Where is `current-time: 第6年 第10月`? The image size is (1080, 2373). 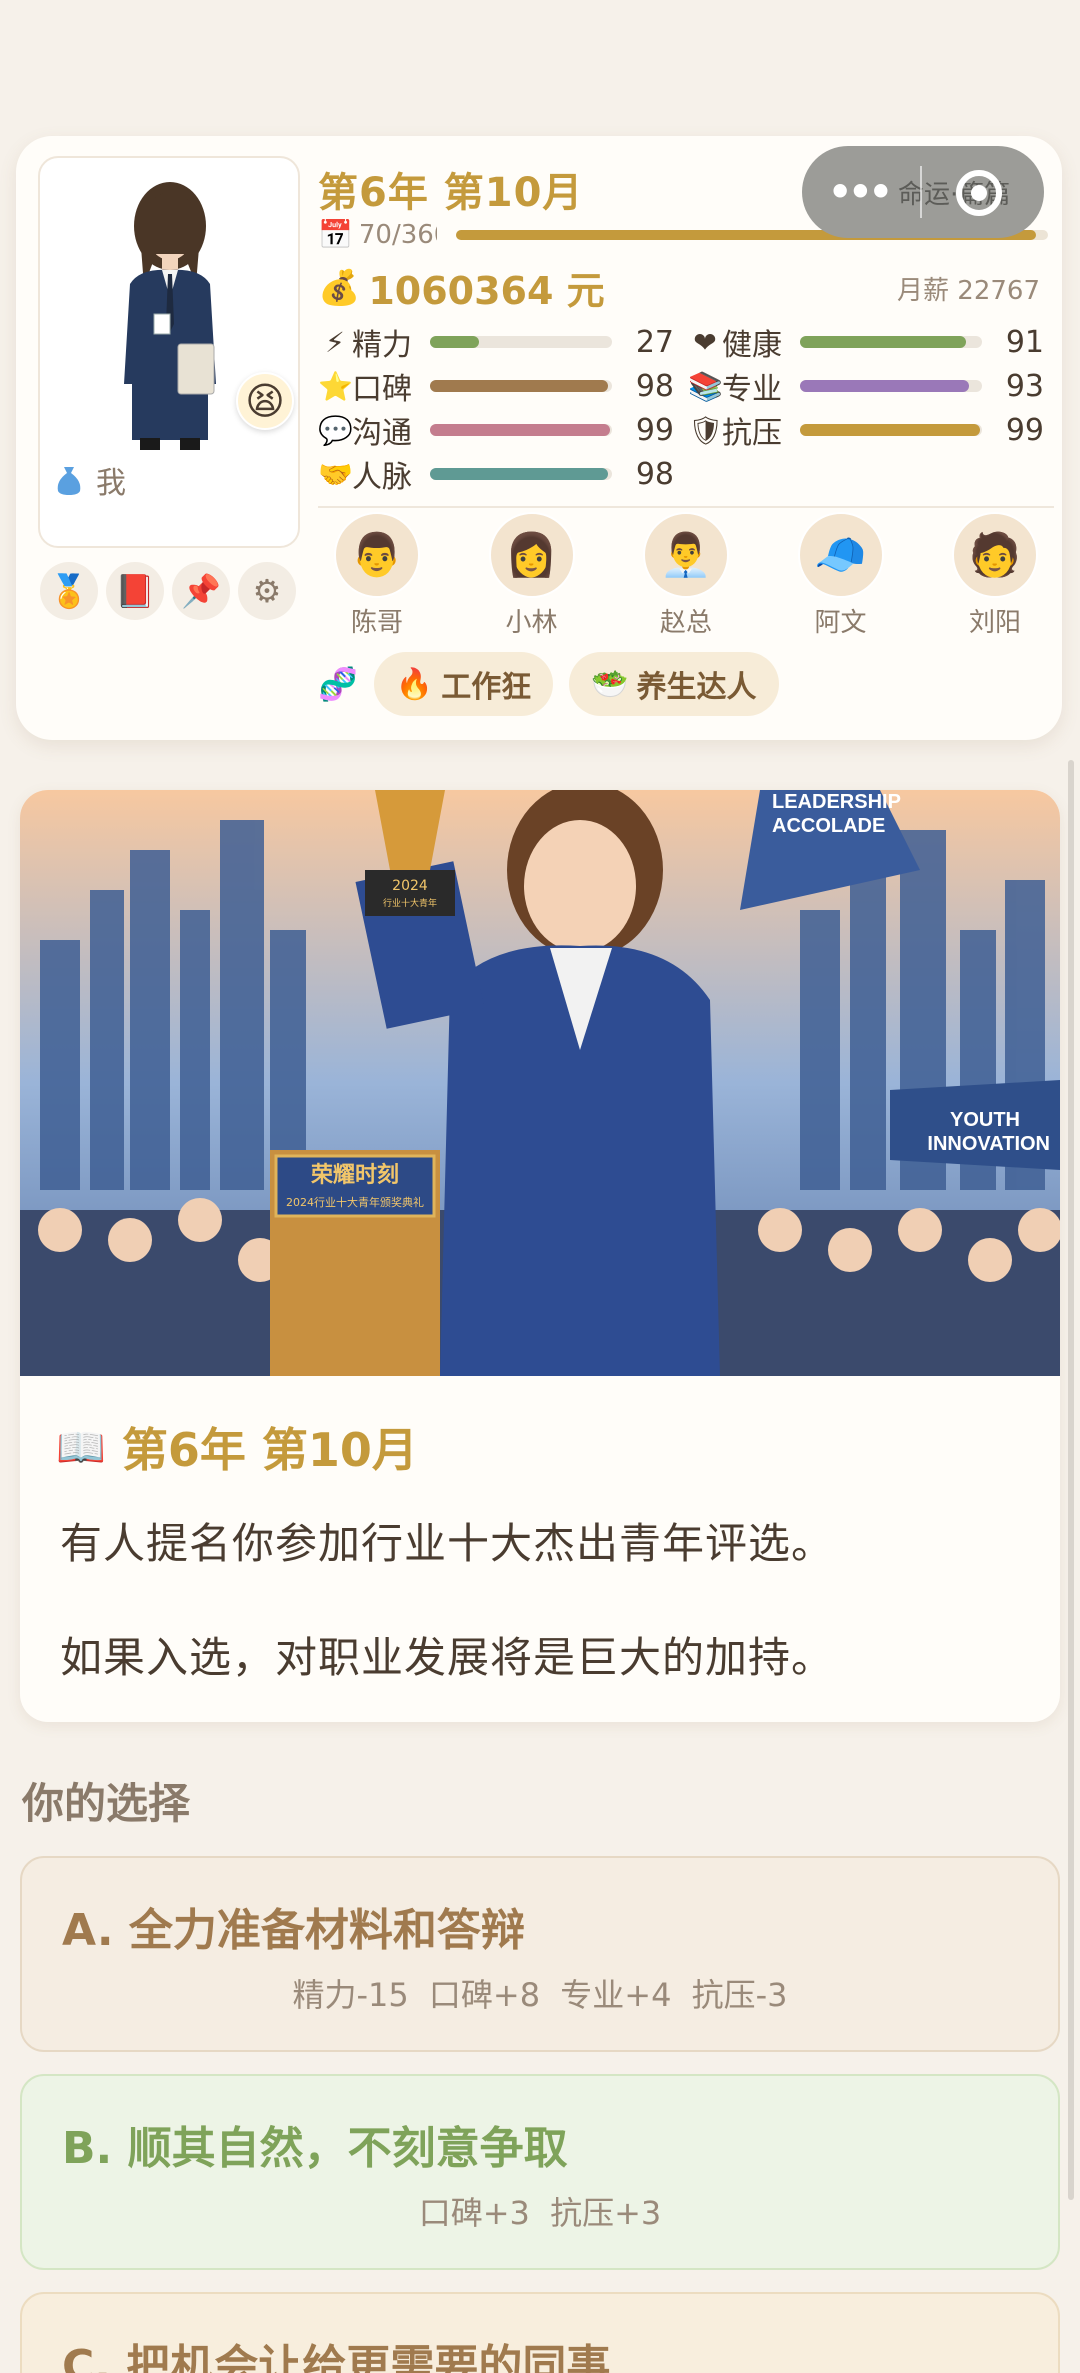 current-time: 第6年 第10月 is located at coordinates (451, 193).